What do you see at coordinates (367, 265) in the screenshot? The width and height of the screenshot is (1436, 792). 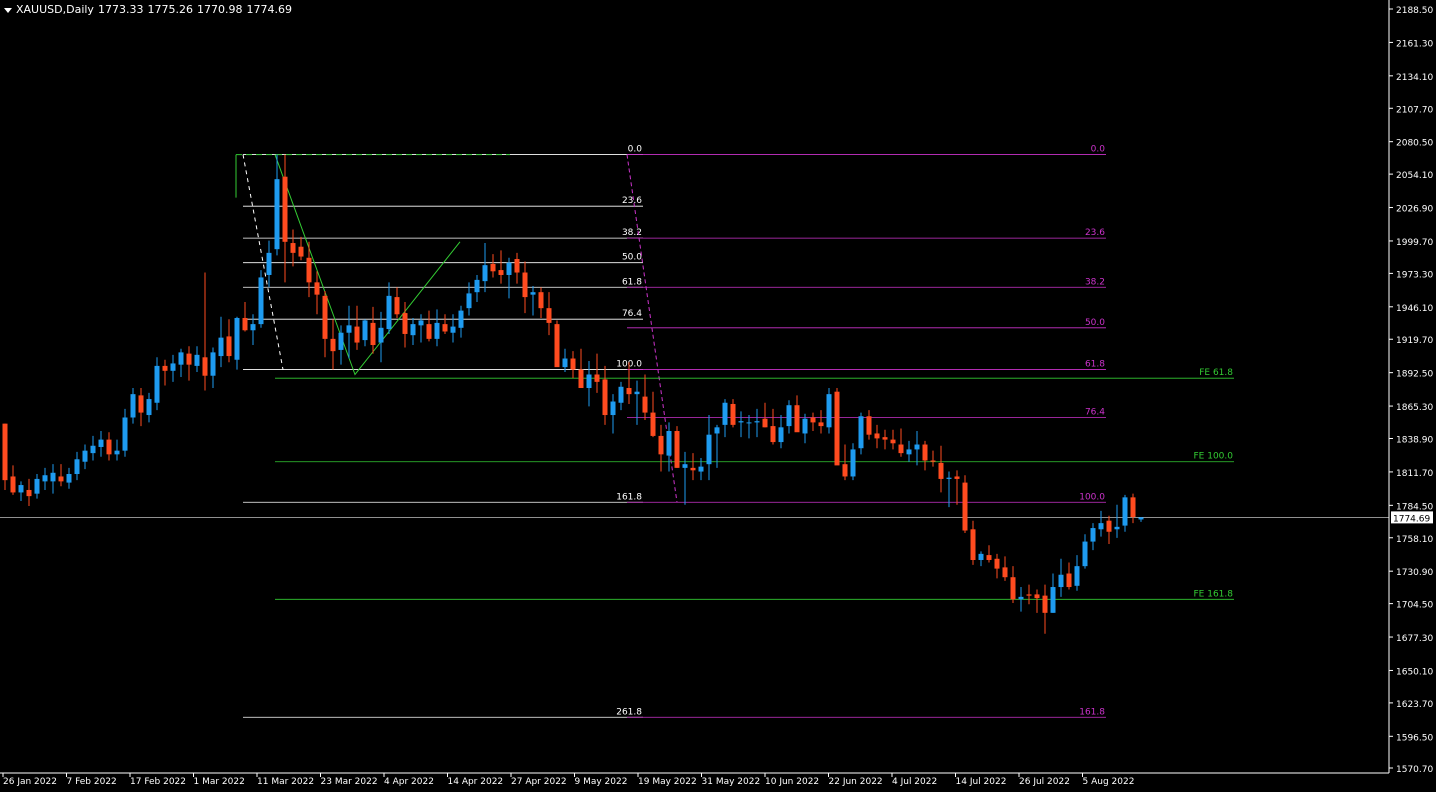 I see `fibo-expansion-path` at bounding box center [367, 265].